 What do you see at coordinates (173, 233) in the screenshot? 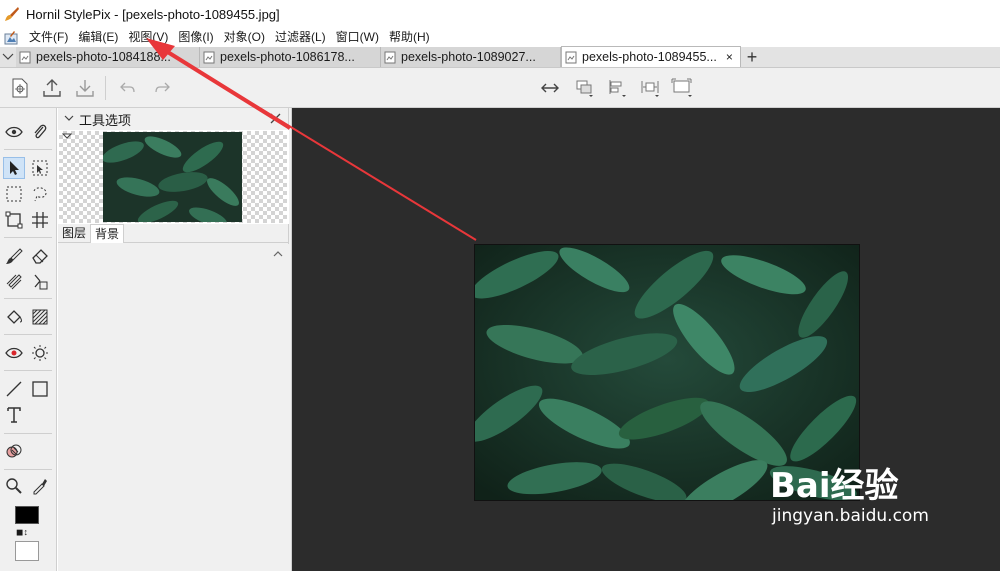
I see `panel-tabs: 图层 背景` at bounding box center [173, 233].